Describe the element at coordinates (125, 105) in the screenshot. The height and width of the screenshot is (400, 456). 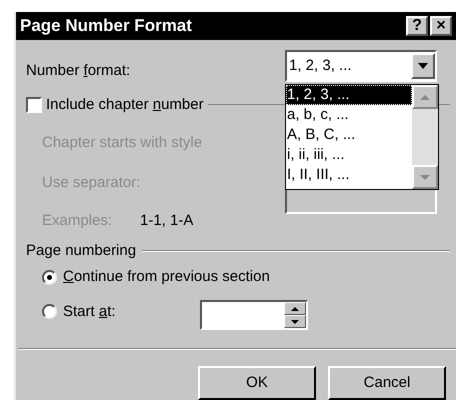
I see `checkbox-label: Include chapter number` at that location.